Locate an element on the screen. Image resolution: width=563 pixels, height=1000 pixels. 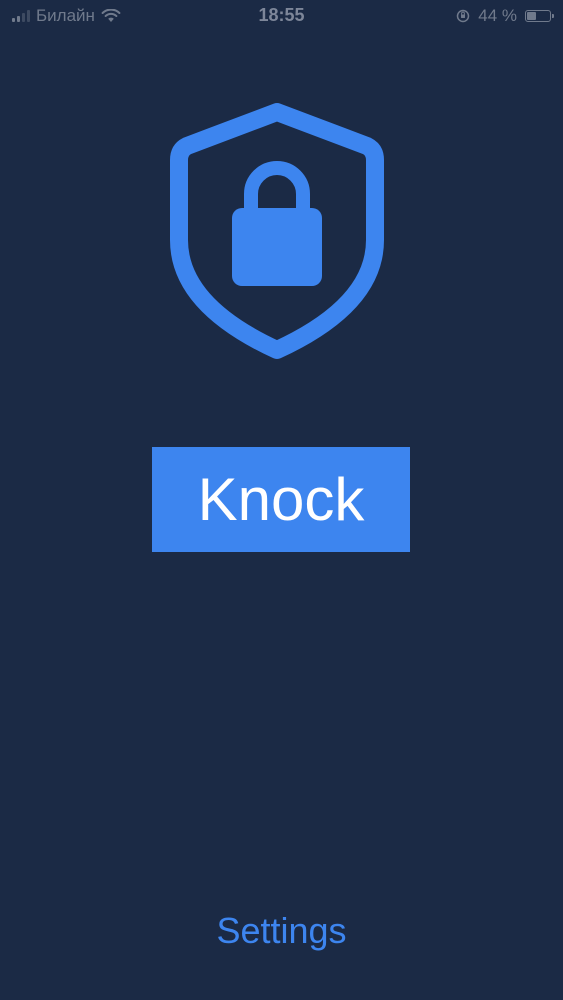
knock-button: Knock is located at coordinates (281, 499).